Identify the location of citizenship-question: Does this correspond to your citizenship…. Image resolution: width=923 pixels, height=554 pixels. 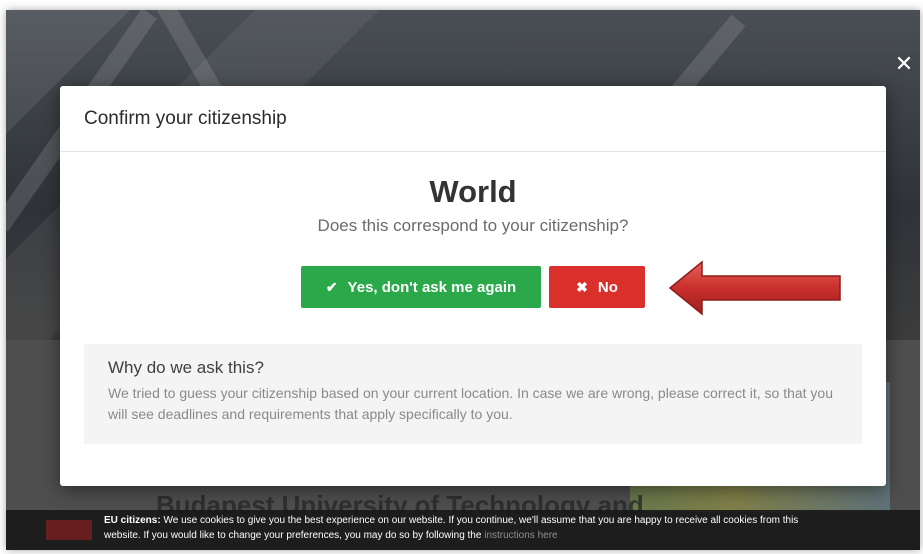
(473, 225).